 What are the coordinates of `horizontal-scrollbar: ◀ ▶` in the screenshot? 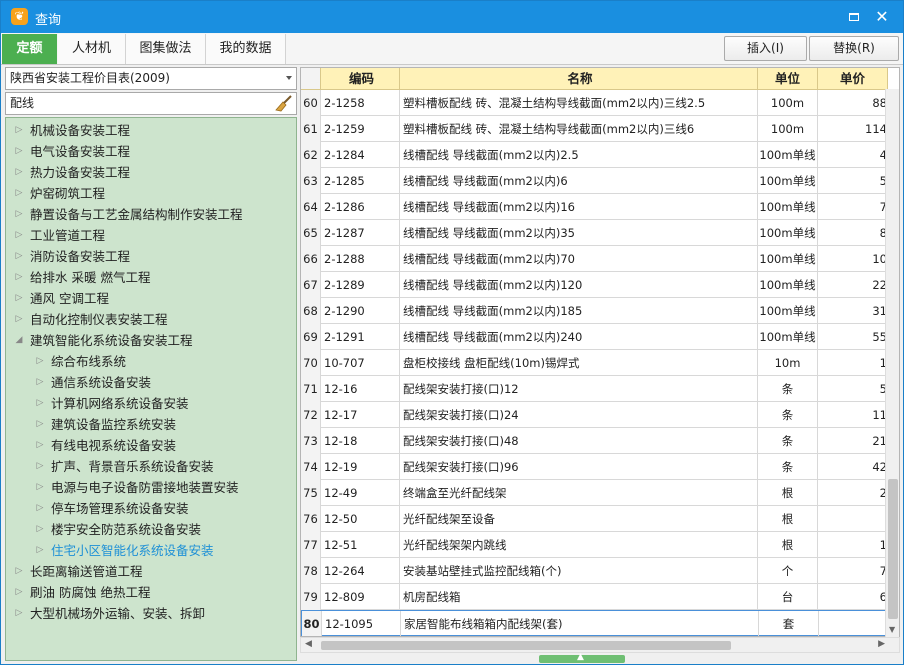 It's located at (600, 645).